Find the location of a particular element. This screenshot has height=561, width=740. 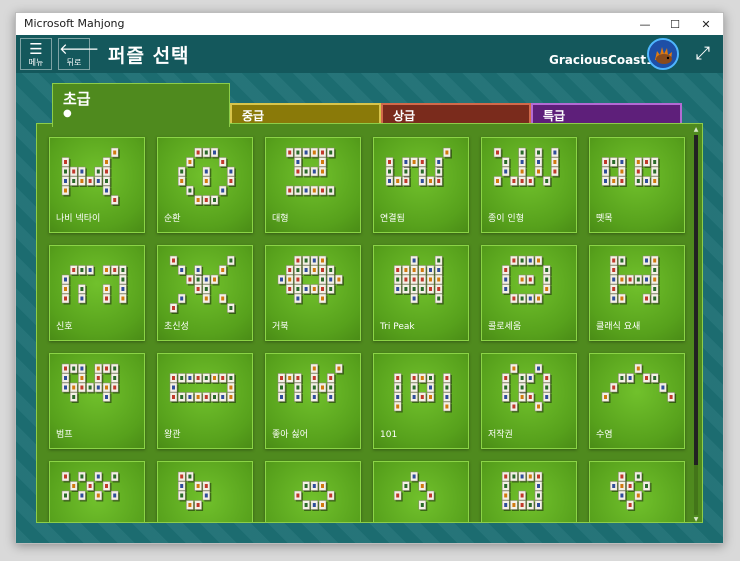

puzzle-name: 나비 넥타이 is located at coordinates (78, 219).